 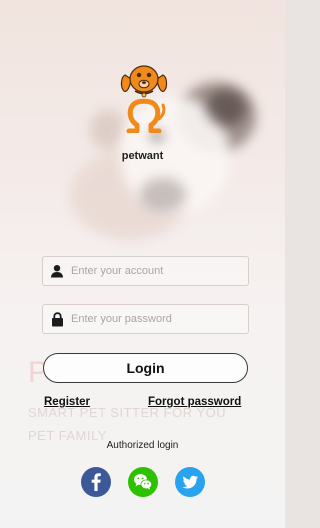 I want to click on dog-nose-shape, so click(x=163, y=195).